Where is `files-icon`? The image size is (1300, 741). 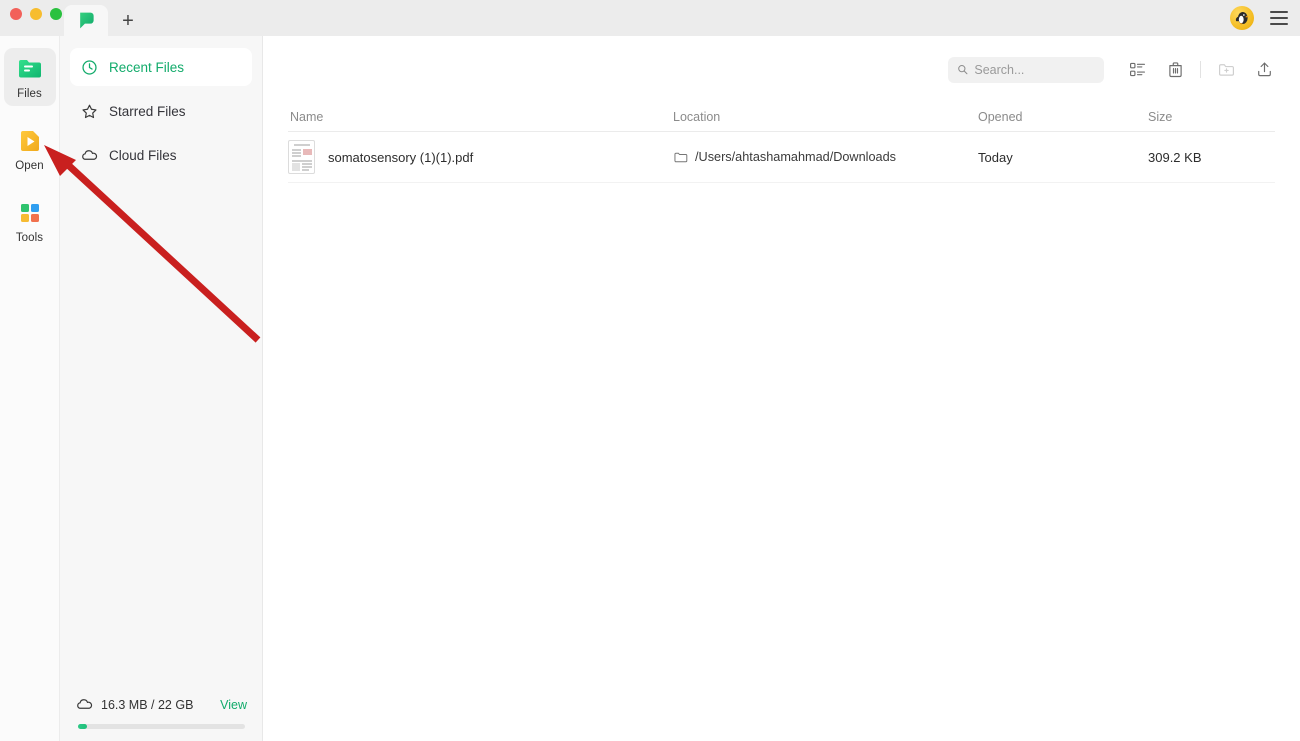 files-icon is located at coordinates (29, 69).